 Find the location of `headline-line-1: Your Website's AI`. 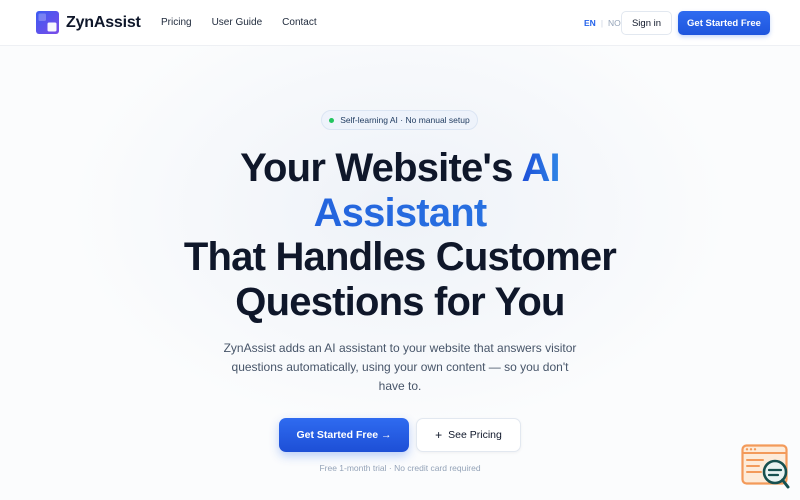

headline-line-1: Your Website's AI is located at coordinates (400, 168).